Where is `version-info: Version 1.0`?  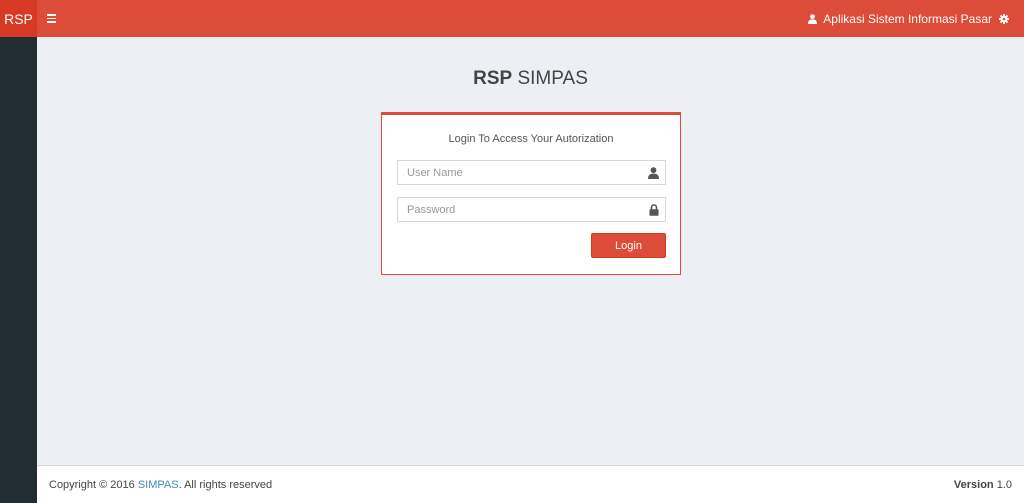 version-info: Version 1.0 is located at coordinates (983, 485).